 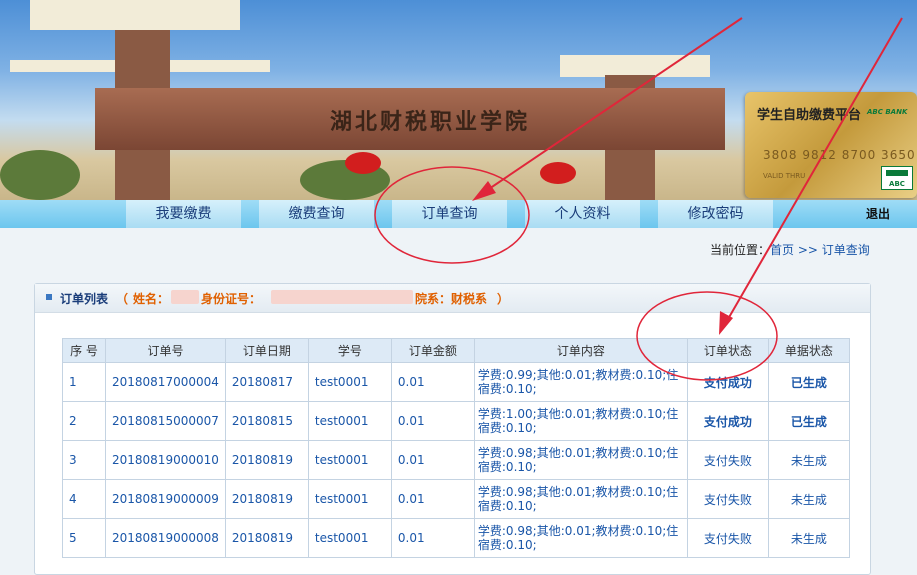 I want to click on panel-open-paren: （, so click(x=122, y=299).